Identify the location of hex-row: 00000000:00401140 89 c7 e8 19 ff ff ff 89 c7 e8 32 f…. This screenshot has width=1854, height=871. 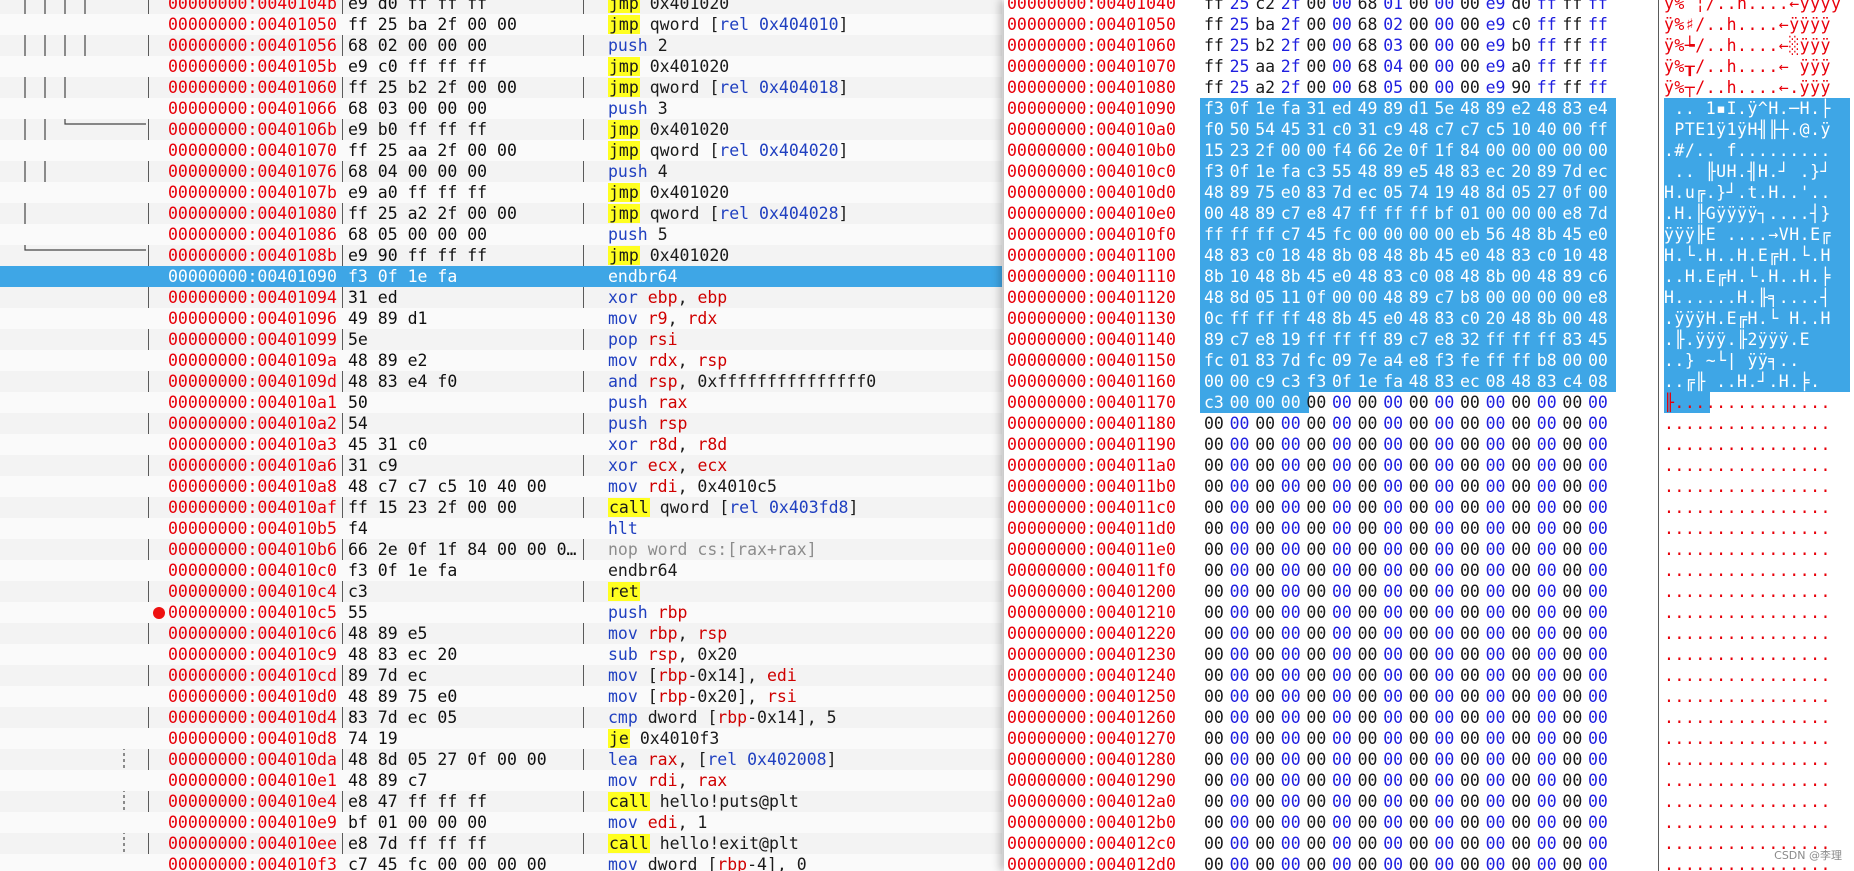
(1429, 339).